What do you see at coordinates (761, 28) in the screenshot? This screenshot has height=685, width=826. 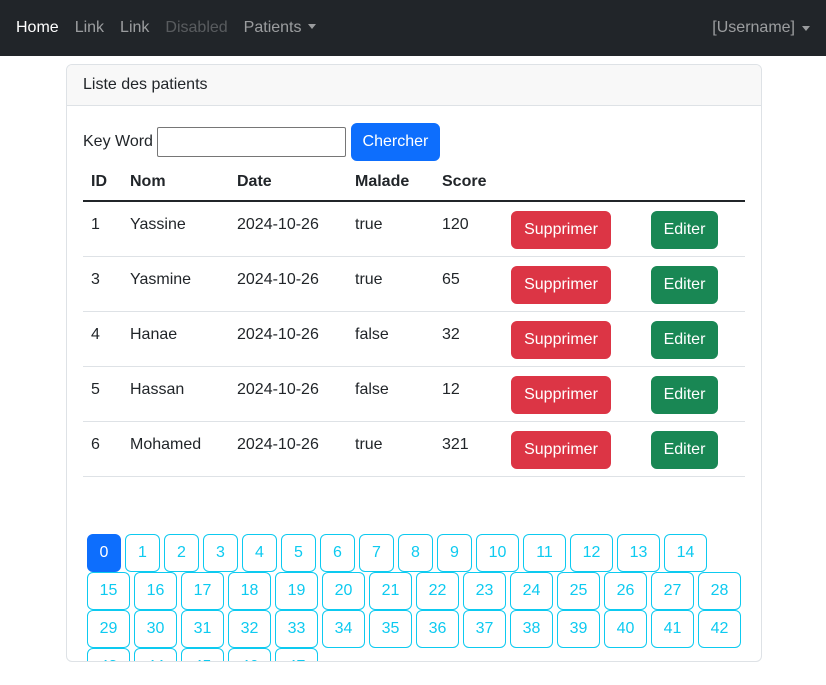 I see `user-menu-dropdown: [Username]` at bounding box center [761, 28].